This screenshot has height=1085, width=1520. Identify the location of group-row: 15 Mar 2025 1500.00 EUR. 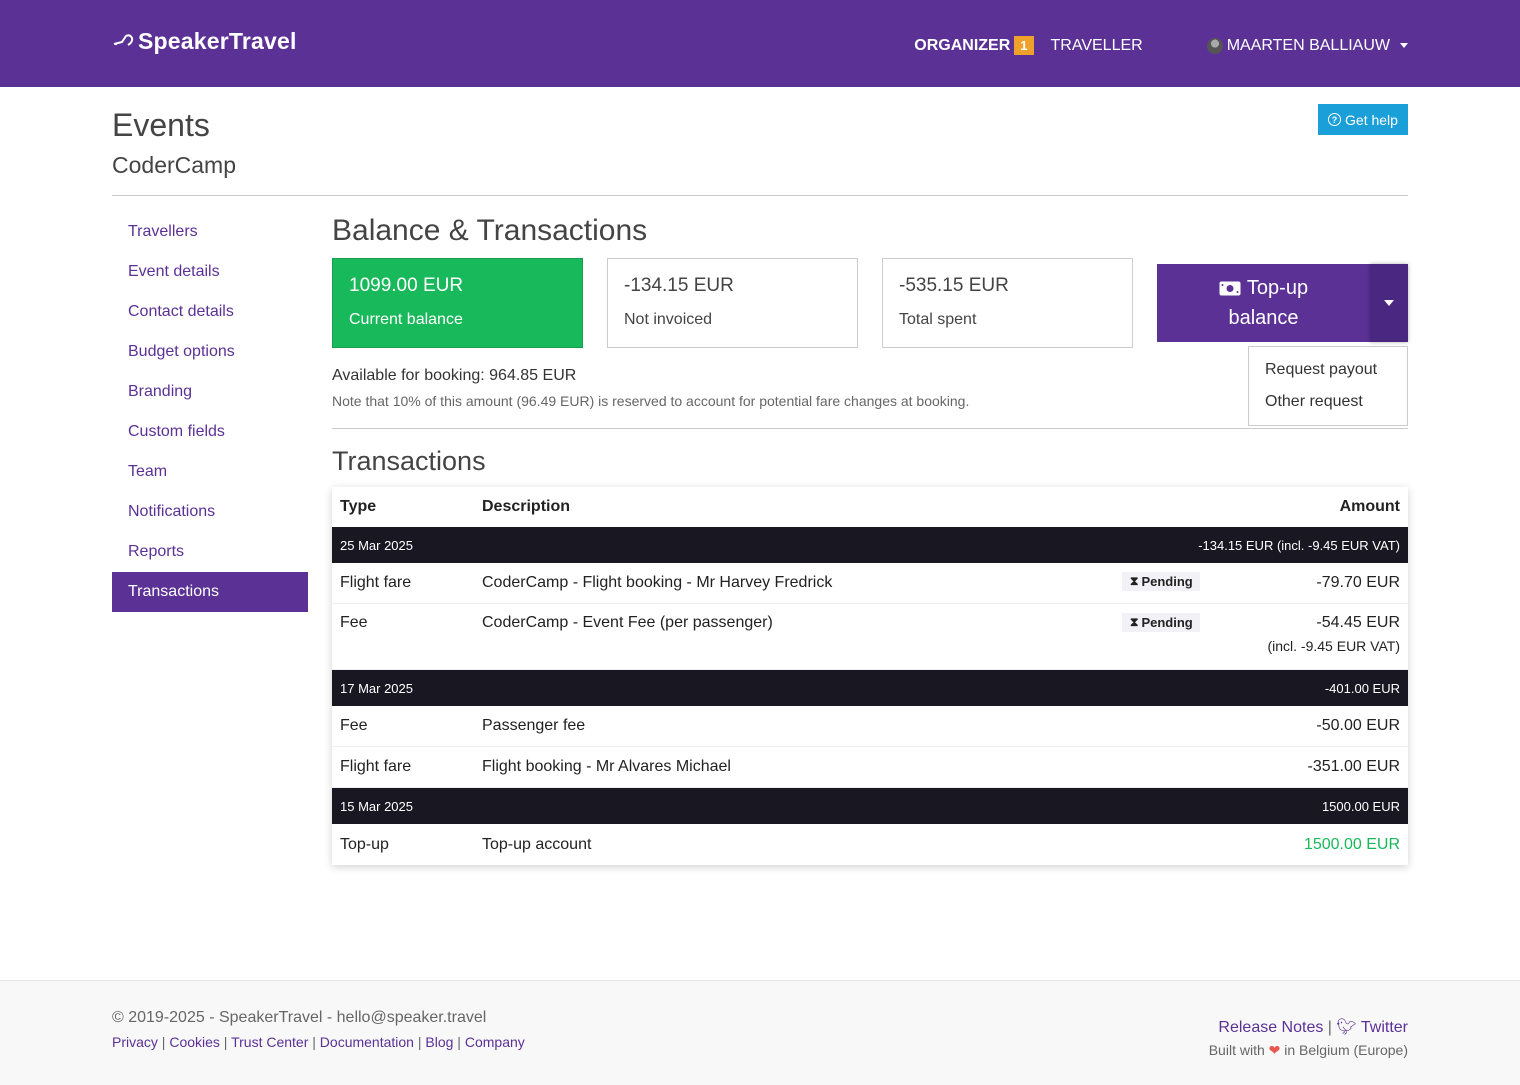
(870, 806).